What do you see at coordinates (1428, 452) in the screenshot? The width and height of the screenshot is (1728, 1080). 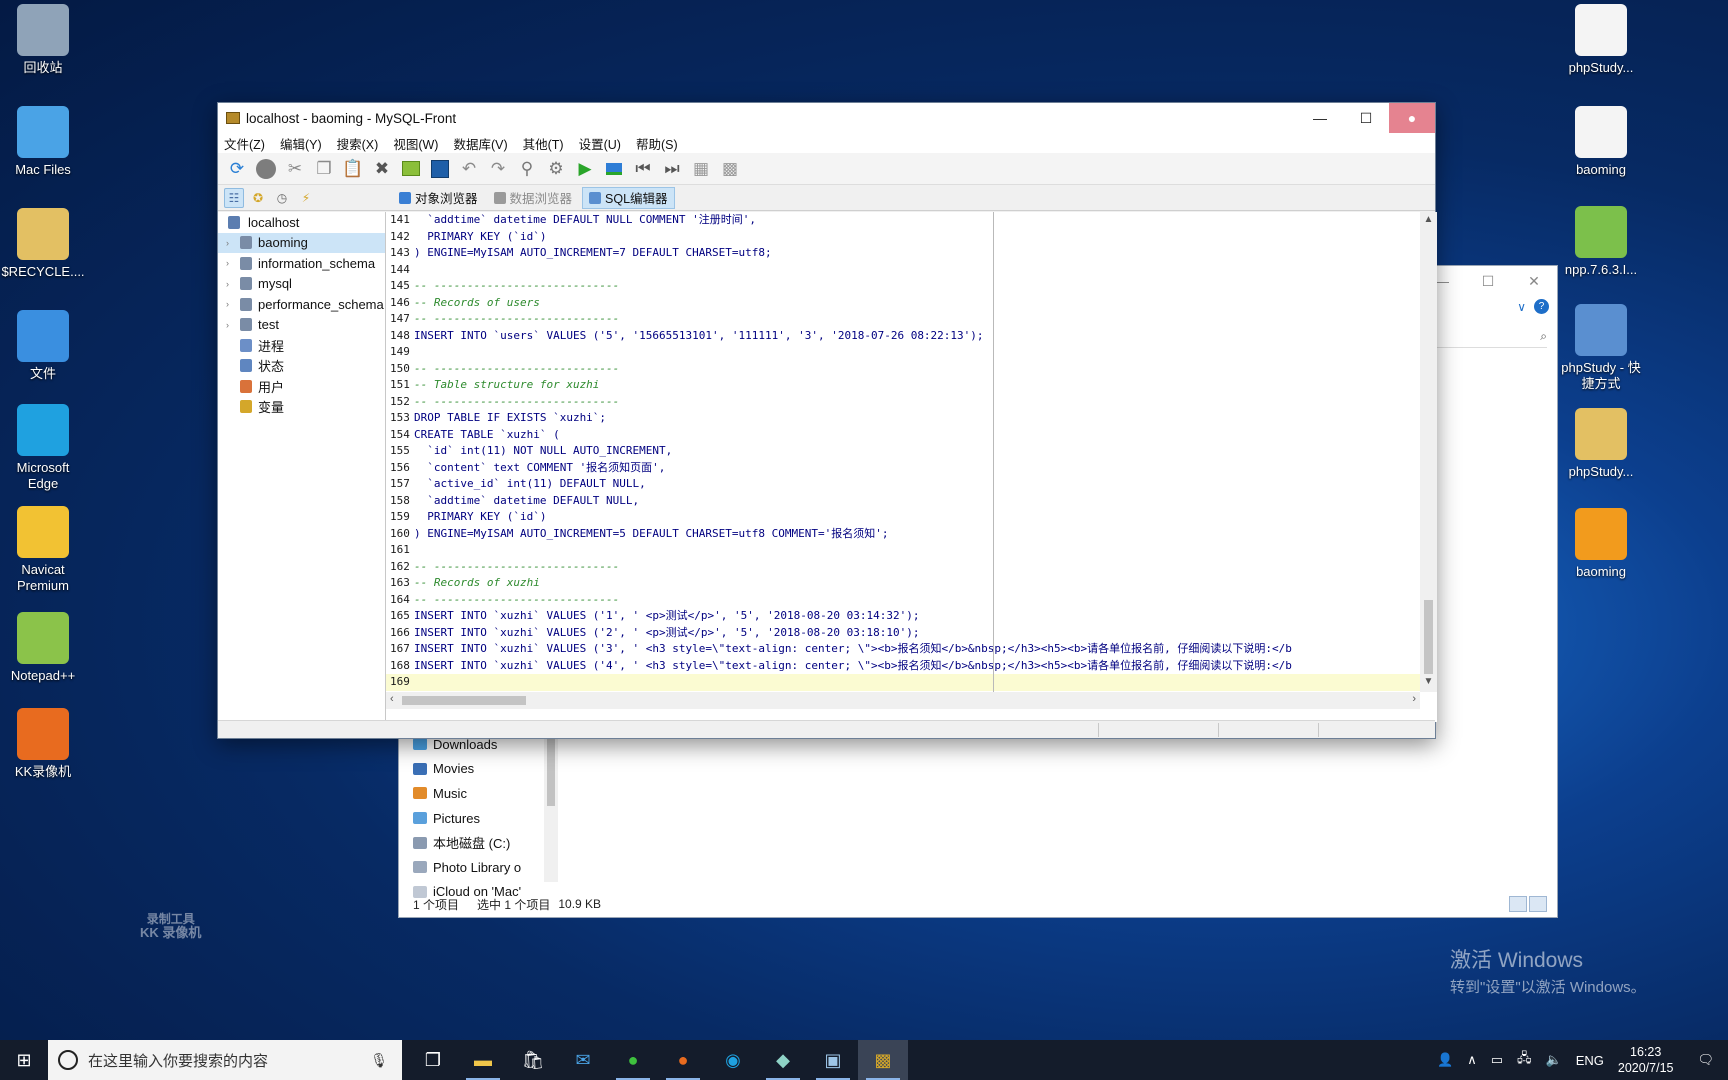 I see `editor-vertical-scrollbar: ▲ ▼` at bounding box center [1428, 452].